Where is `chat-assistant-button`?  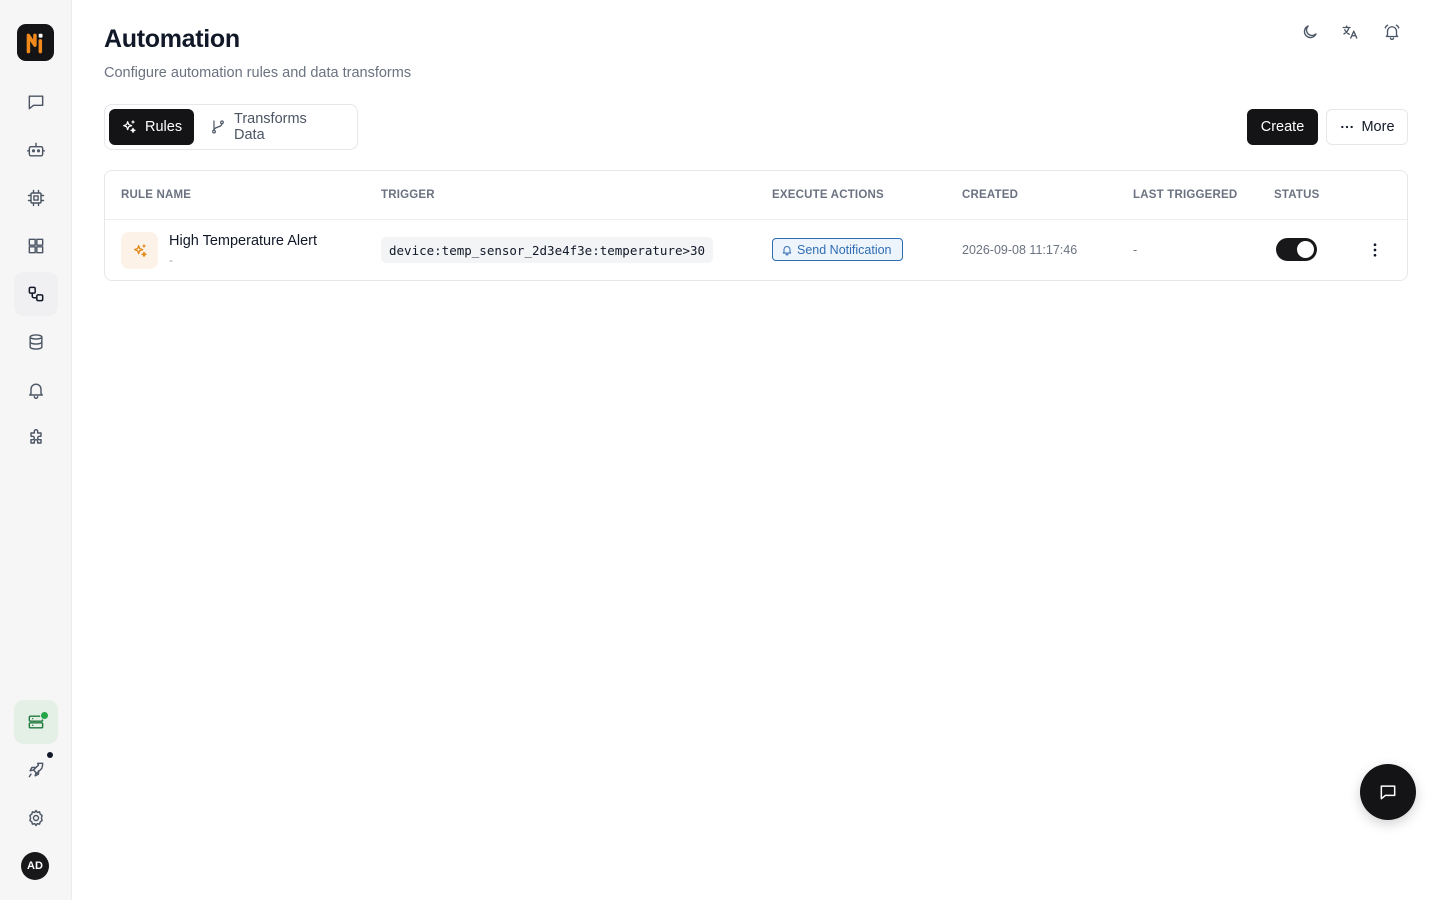 chat-assistant-button is located at coordinates (1388, 792).